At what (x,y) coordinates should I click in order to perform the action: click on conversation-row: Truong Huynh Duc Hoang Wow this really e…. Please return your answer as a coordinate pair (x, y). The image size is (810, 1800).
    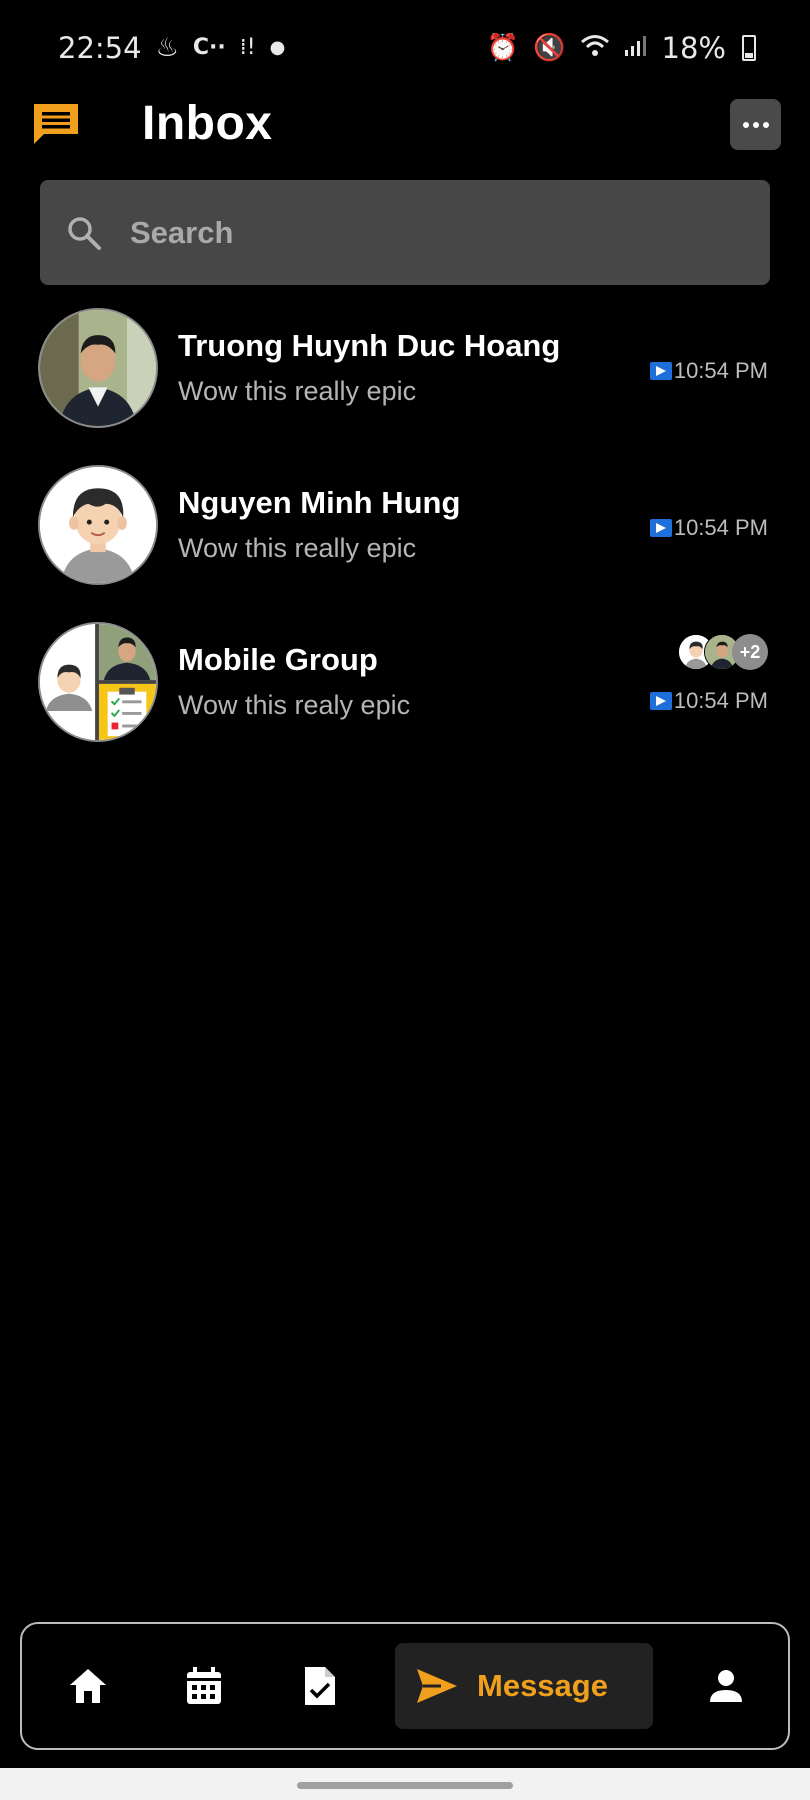
    Looking at the image, I should click on (405, 369).